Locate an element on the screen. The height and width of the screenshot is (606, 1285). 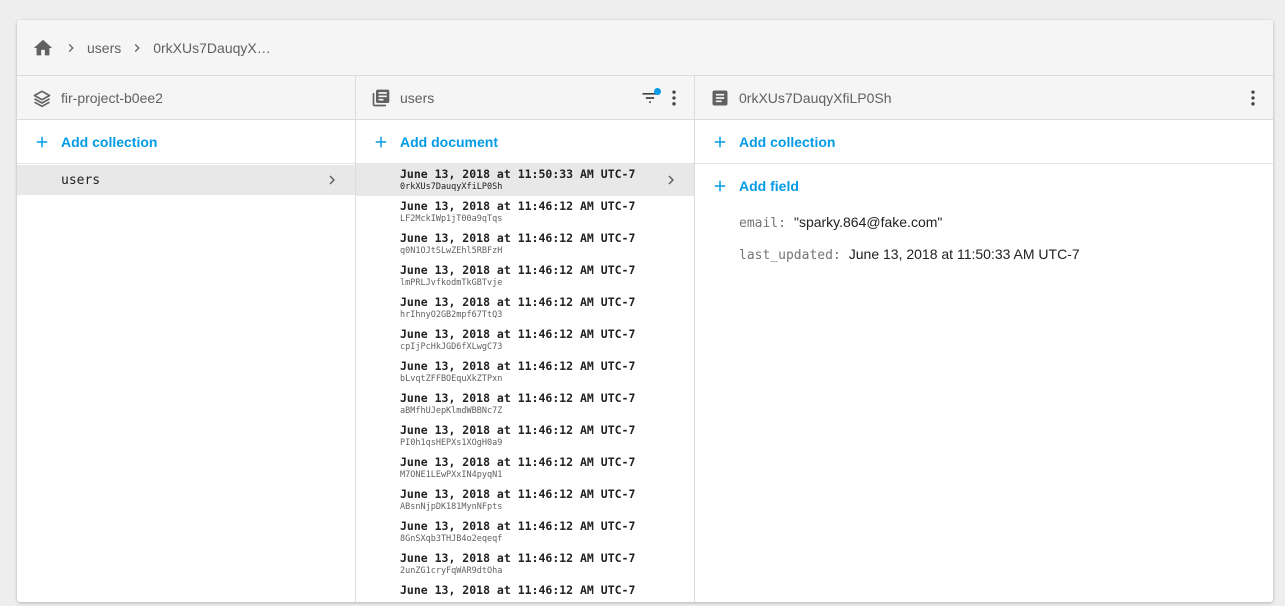
add-field-button: Add field is located at coordinates (984, 186).